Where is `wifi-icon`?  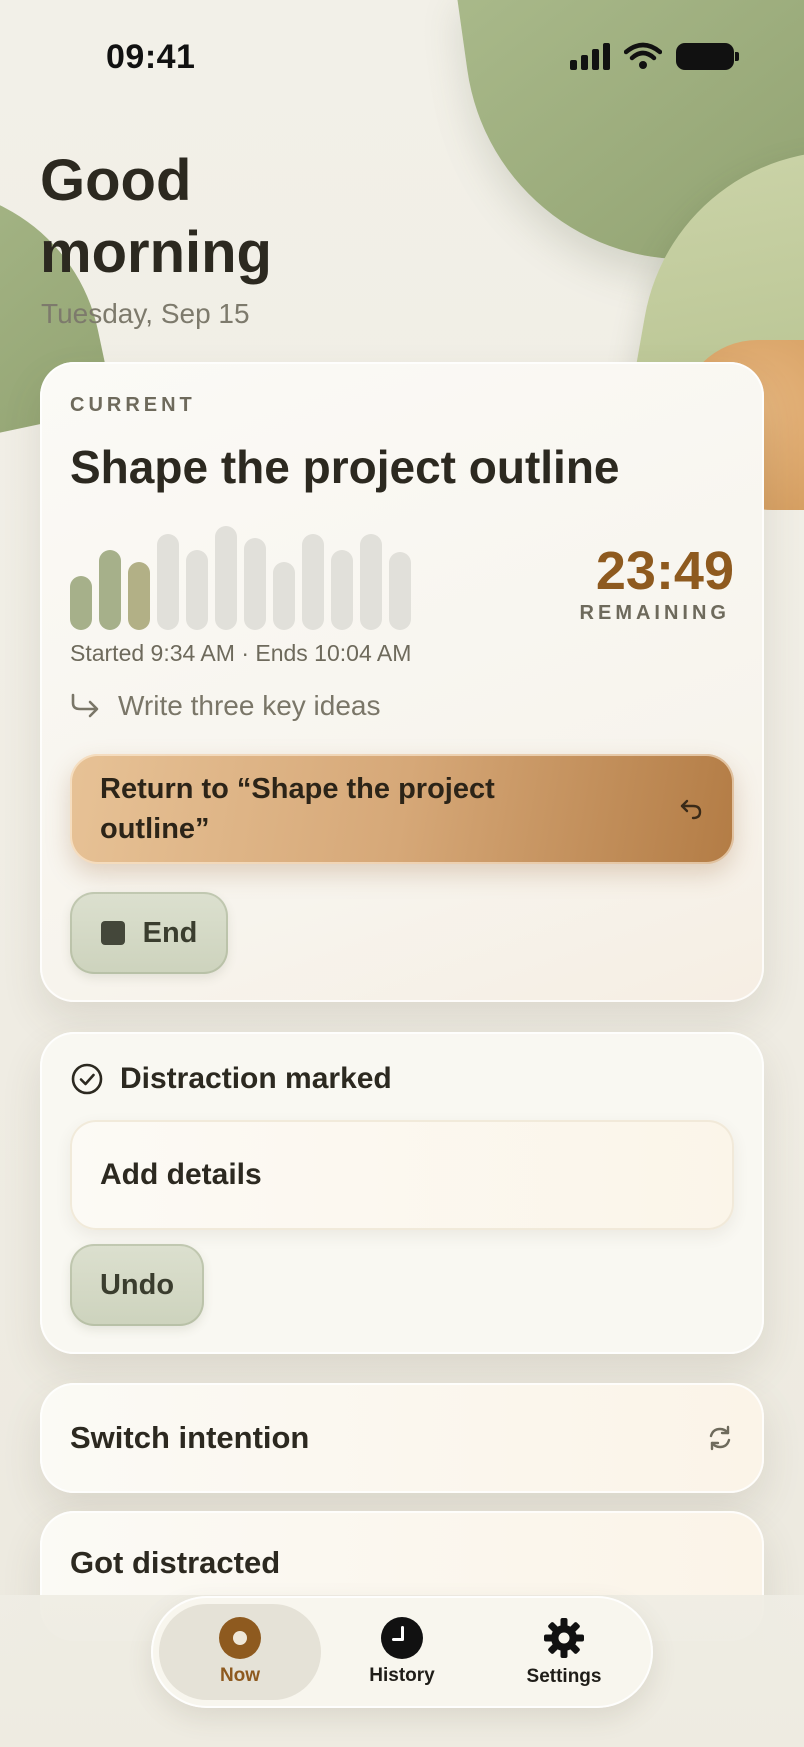
wifi-icon is located at coordinates (643, 55).